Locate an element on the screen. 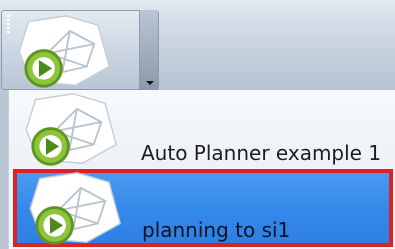 The width and height of the screenshot is (395, 249). menu-item-label: Auto Planner example 1 is located at coordinates (261, 153).